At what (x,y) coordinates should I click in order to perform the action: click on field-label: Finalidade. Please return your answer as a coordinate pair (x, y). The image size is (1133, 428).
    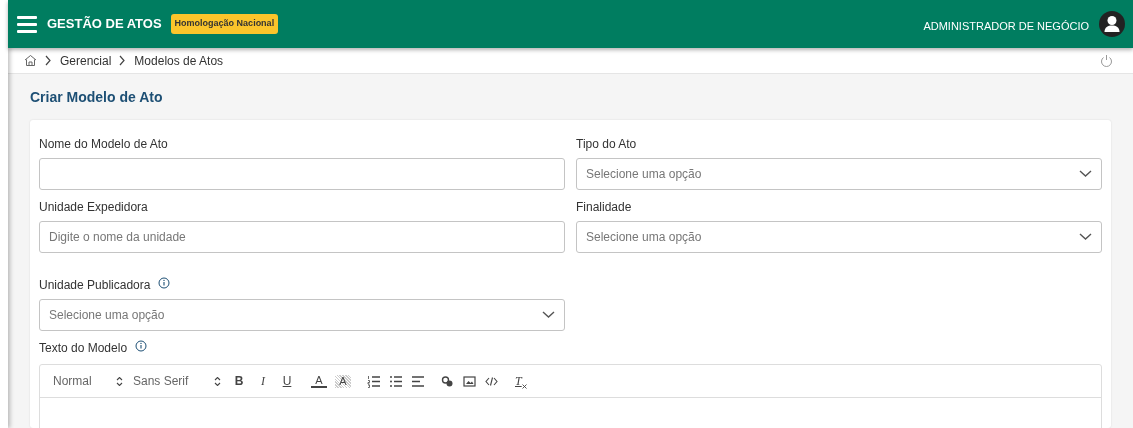
    Looking at the image, I should click on (604, 207).